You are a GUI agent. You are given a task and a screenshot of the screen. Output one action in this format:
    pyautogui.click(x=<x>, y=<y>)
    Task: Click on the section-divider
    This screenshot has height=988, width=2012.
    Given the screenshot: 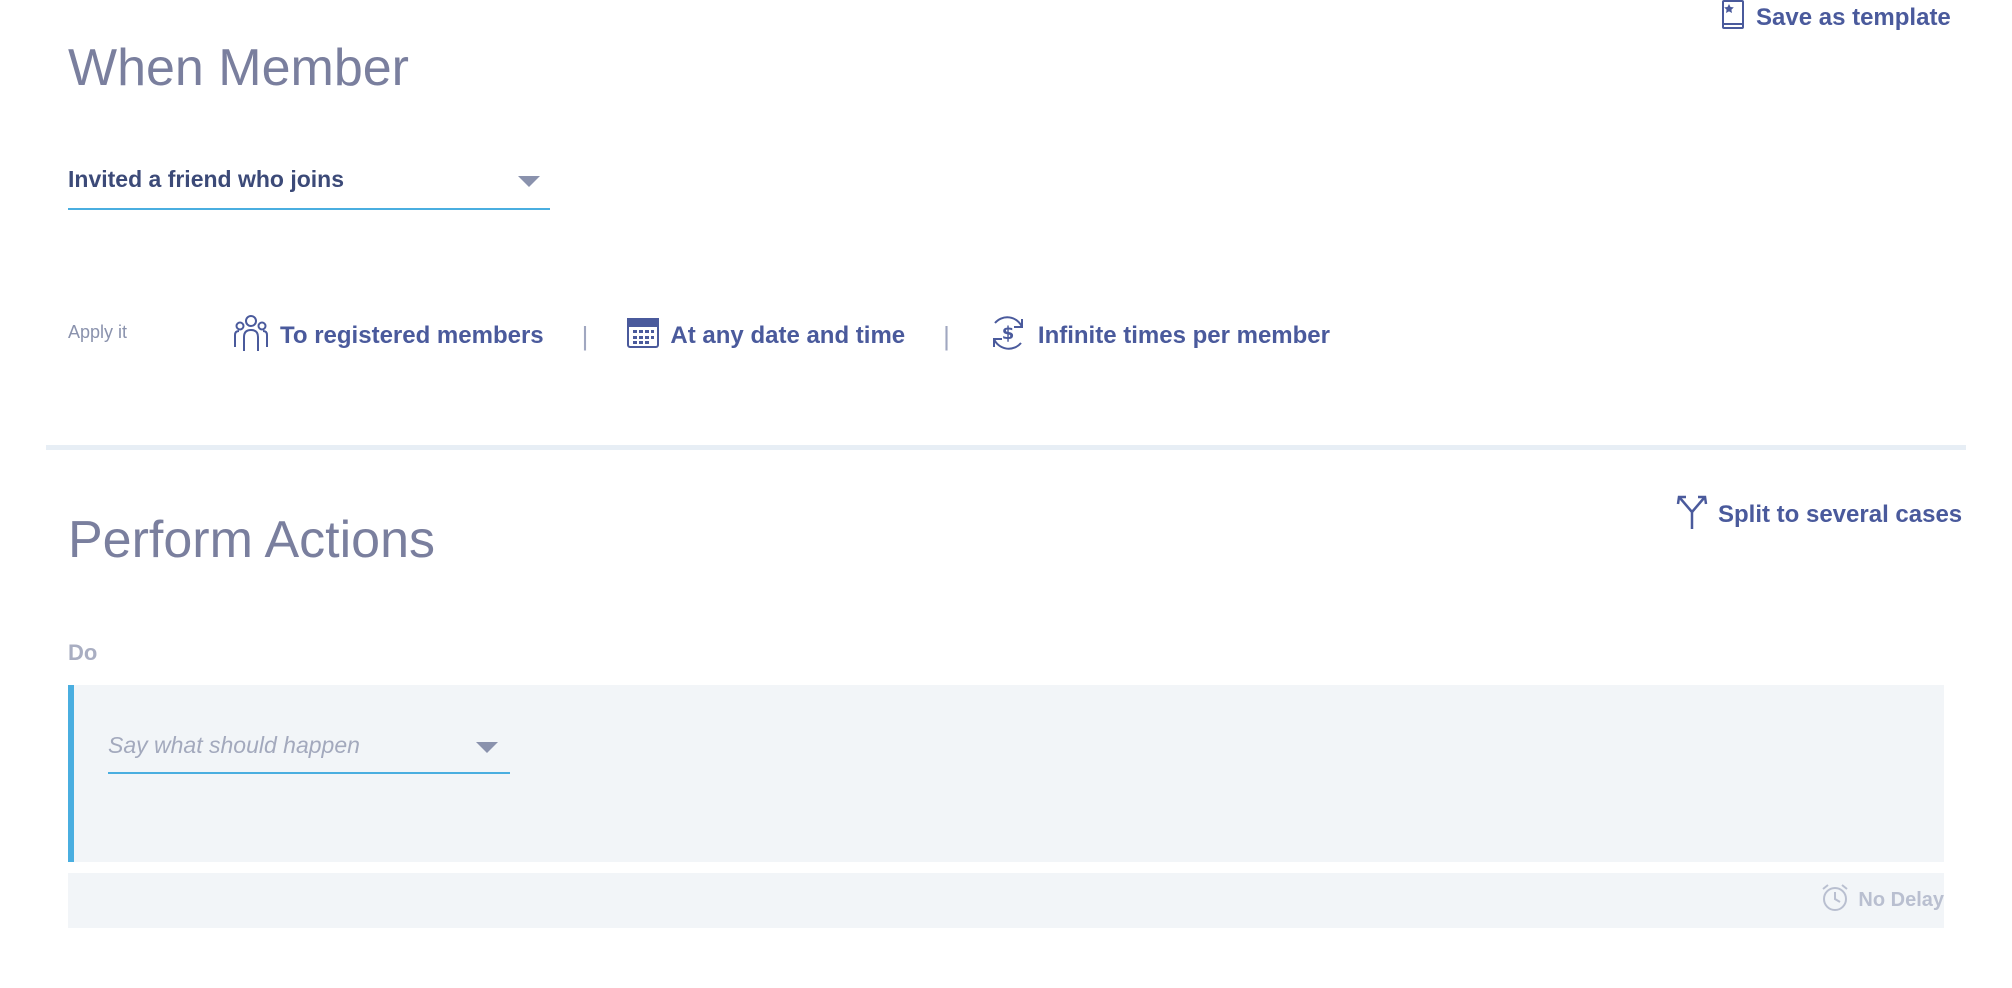 What is the action you would take?
    pyautogui.click(x=1006, y=447)
    